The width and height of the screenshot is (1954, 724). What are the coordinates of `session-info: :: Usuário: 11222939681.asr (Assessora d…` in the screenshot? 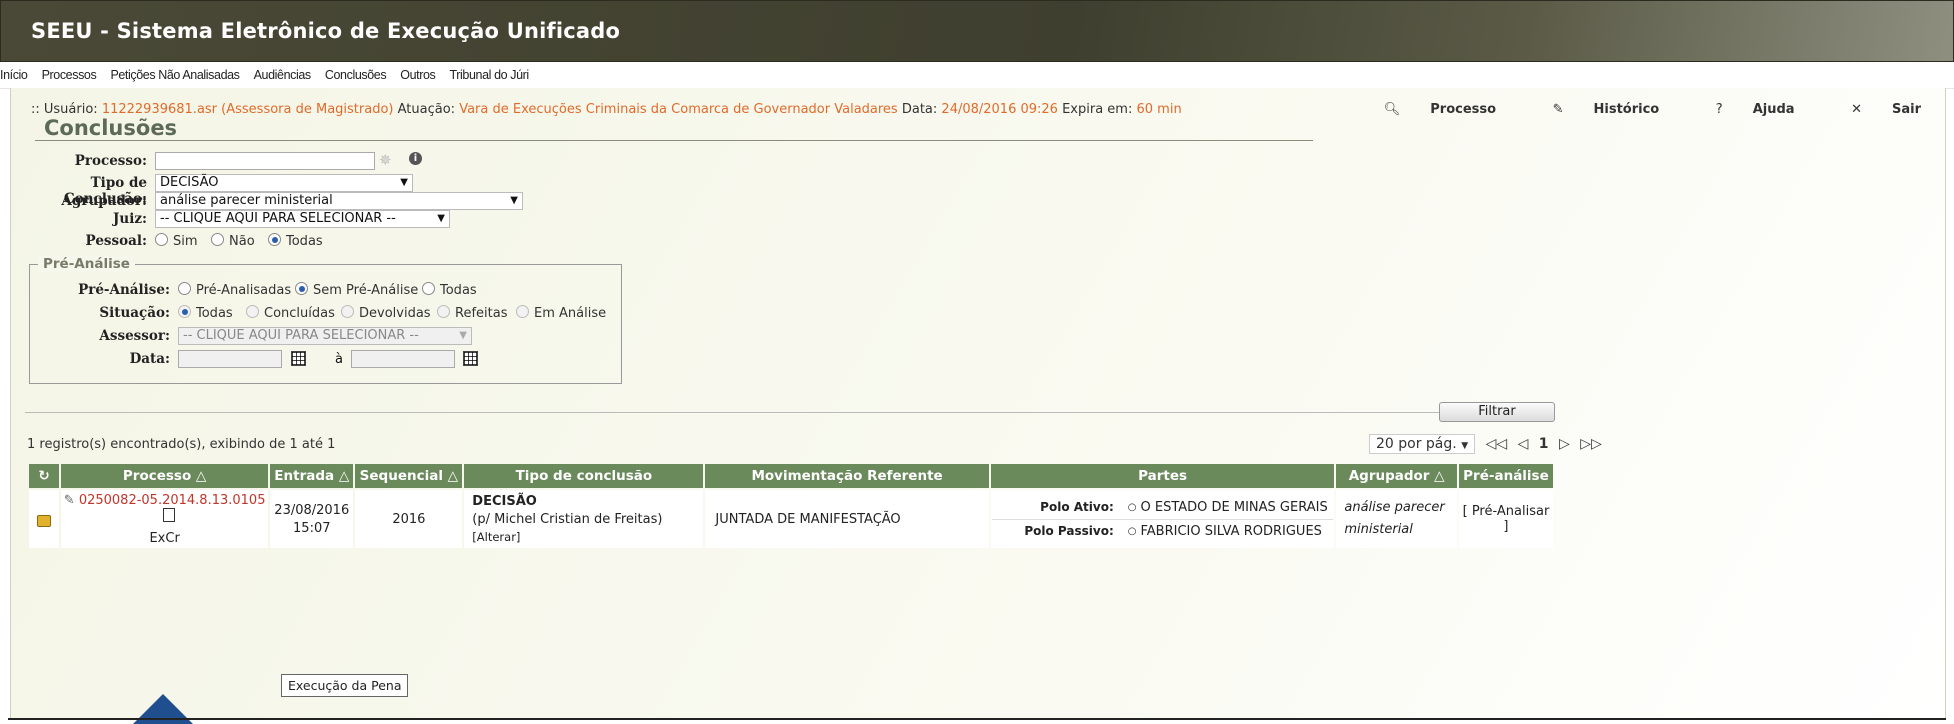 It's located at (606, 109).